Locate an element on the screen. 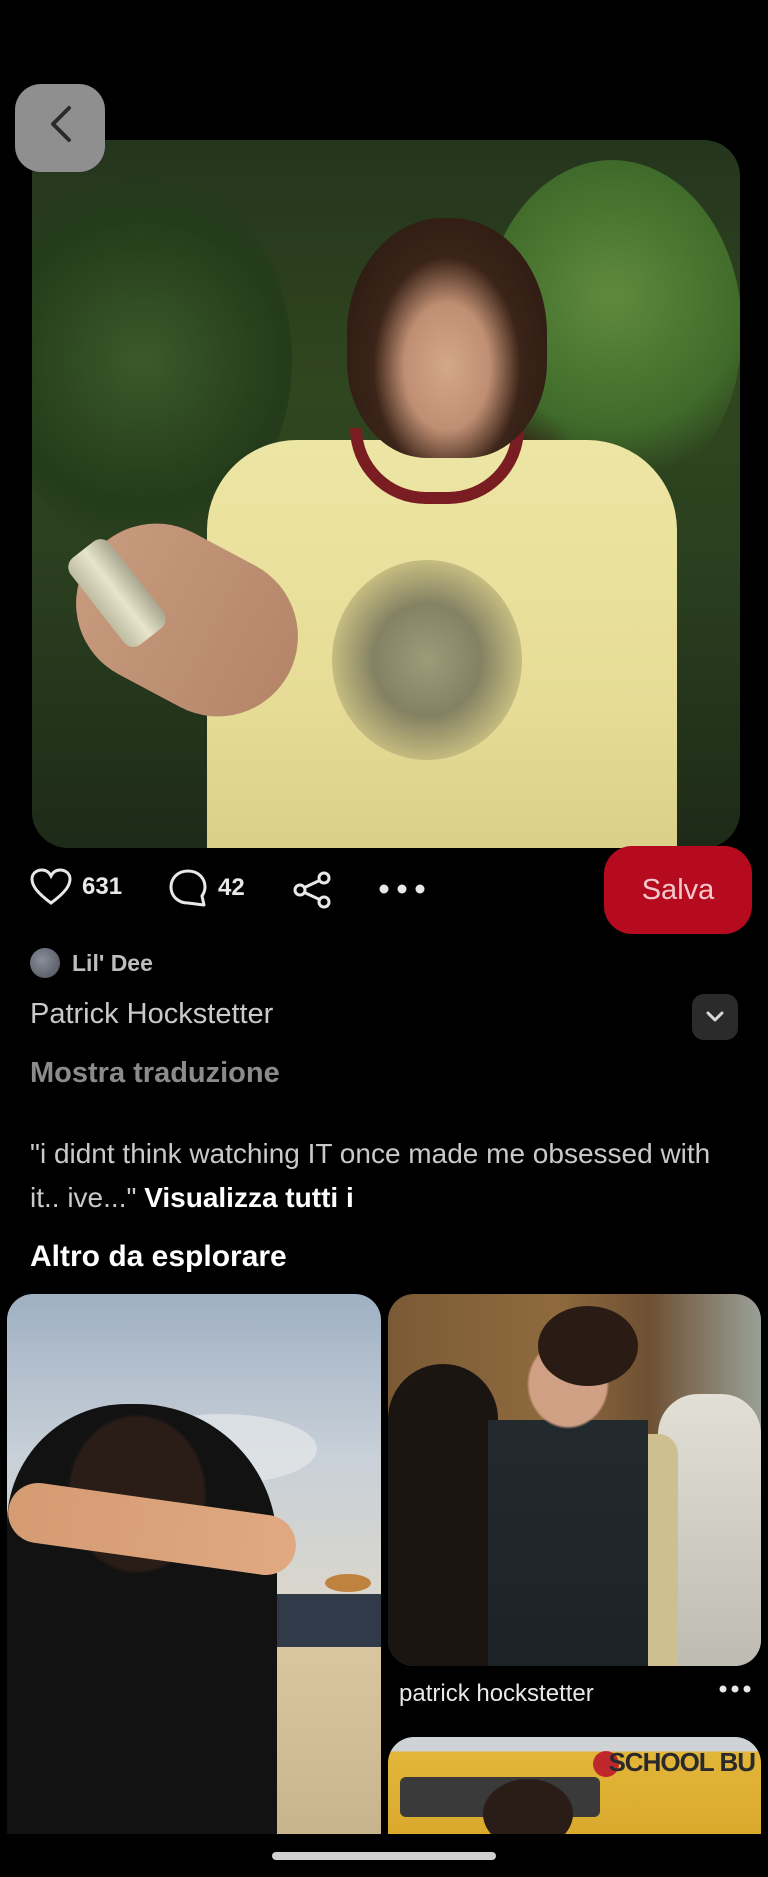 The height and width of the screenshot is (1877, 768). pin1-person is located at coordinates (142, 1619).